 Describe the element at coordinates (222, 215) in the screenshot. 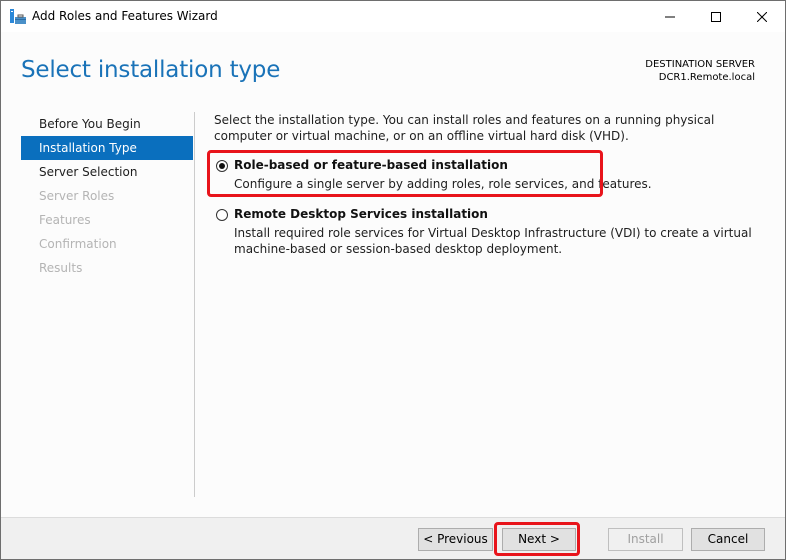

I see `radio-remote-desktop` at that location.